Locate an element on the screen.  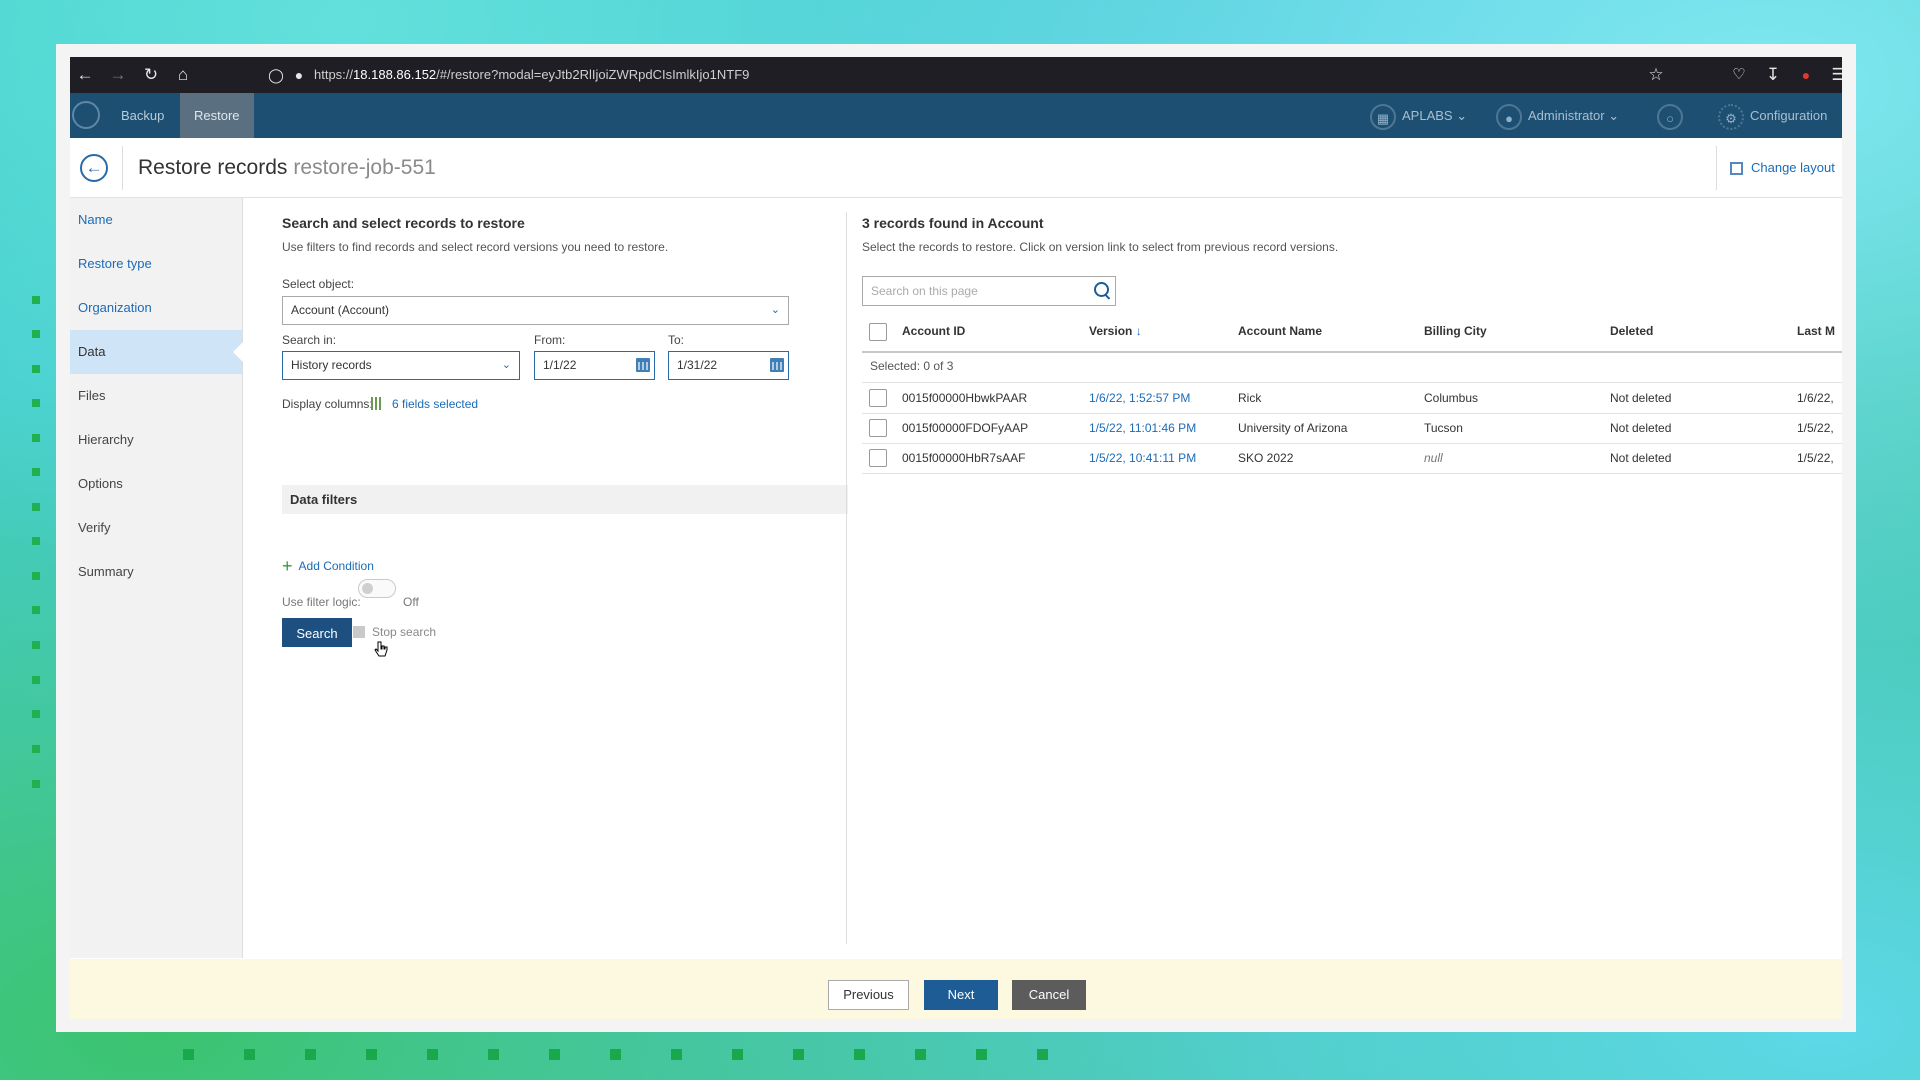
sidebar-item-hierarchy: Hierarchy is located at coordinates (156, 440).